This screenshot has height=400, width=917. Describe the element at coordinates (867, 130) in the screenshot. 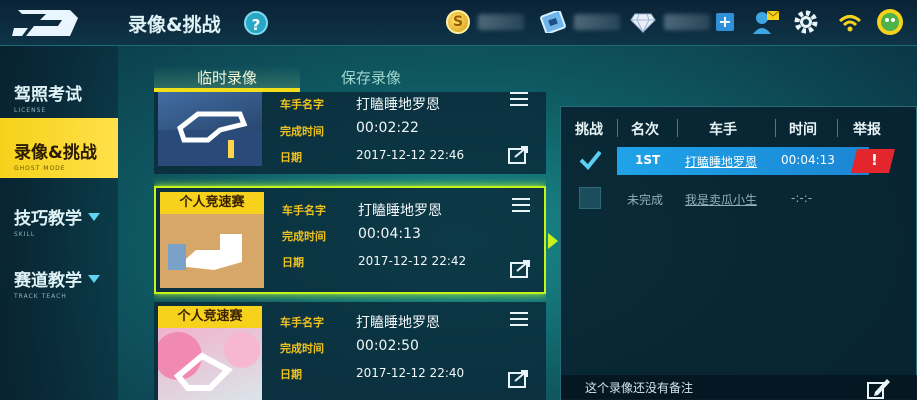

I see `header-report: 举报` at that location.